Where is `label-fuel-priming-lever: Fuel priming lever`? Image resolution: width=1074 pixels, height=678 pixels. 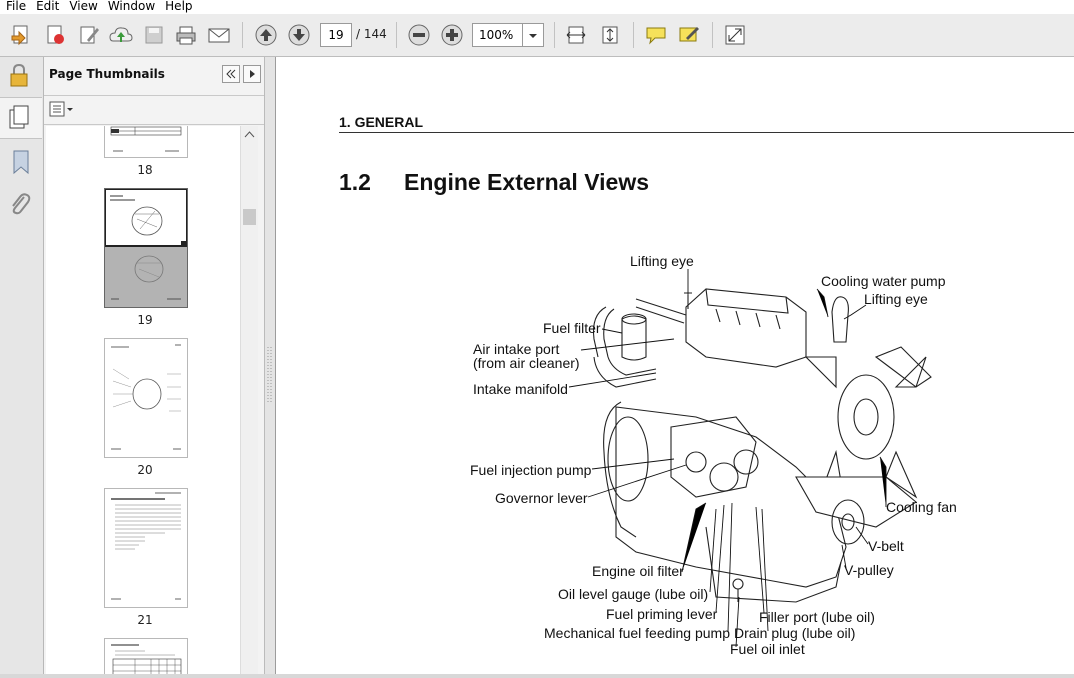
label-fuel-priming-lever: Fuel priming lever is located at coordinates (662, 614).